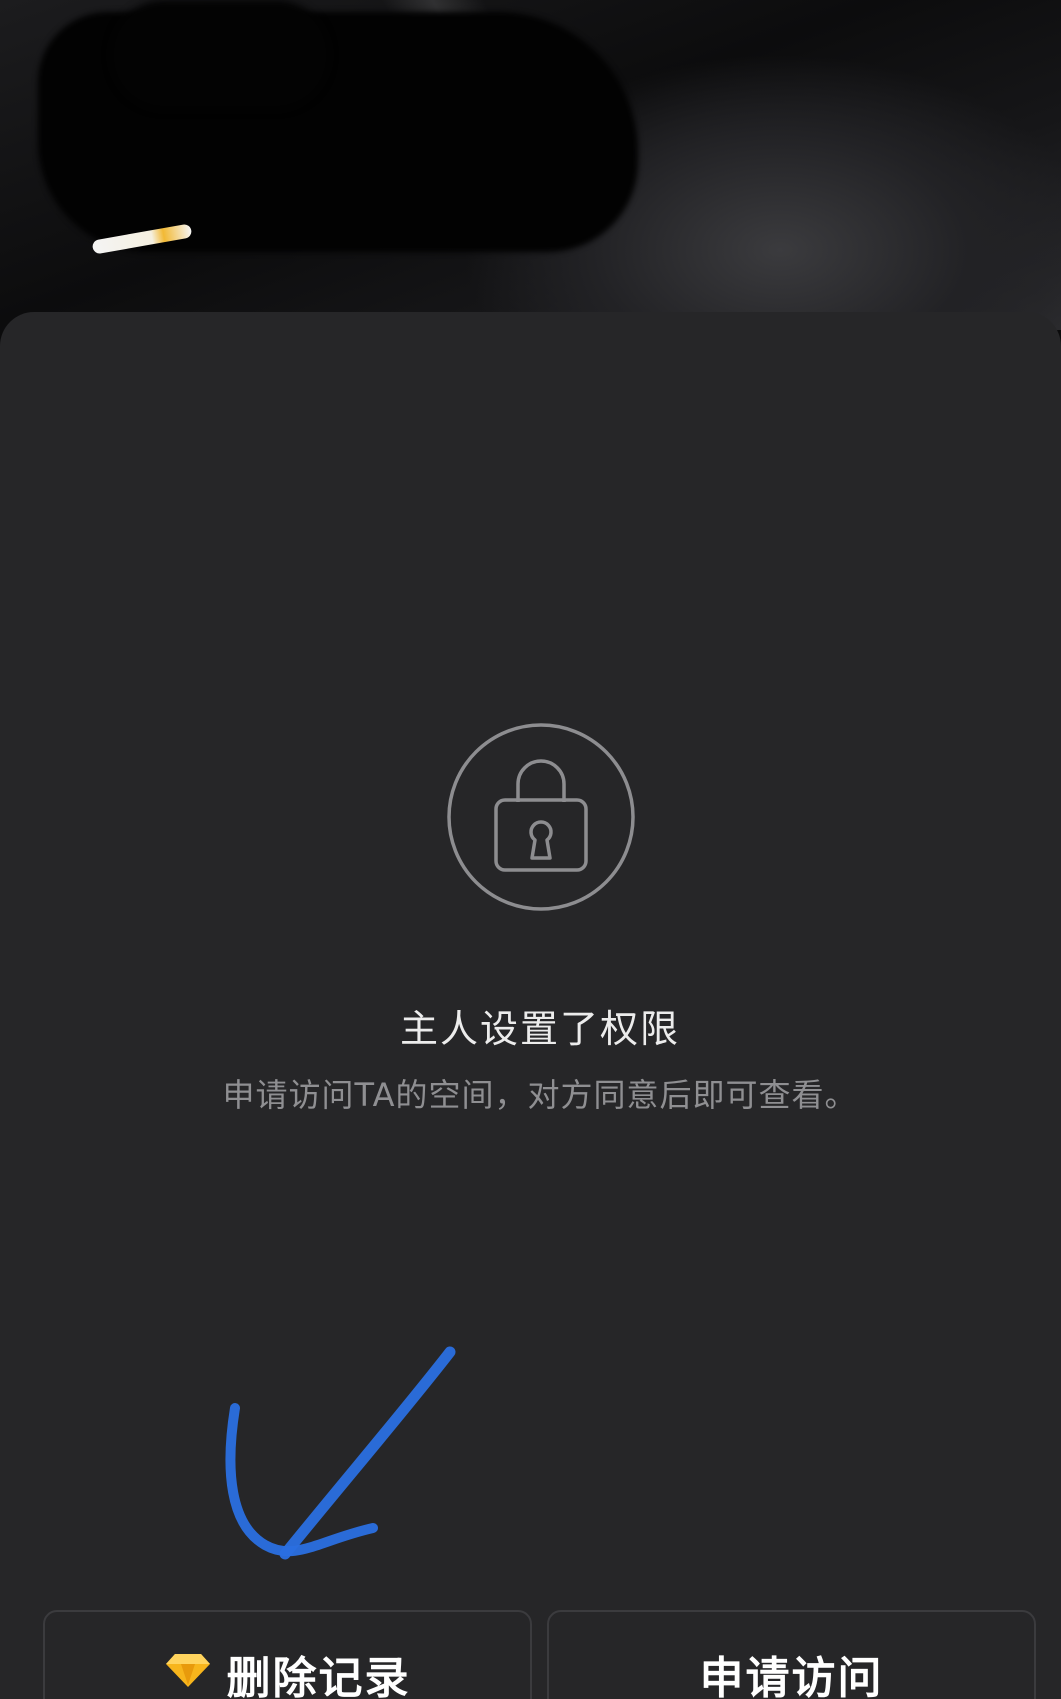  Describe the element at coordinates (187, 1670) in the screenshot. I see `diamond-icon` at that location.